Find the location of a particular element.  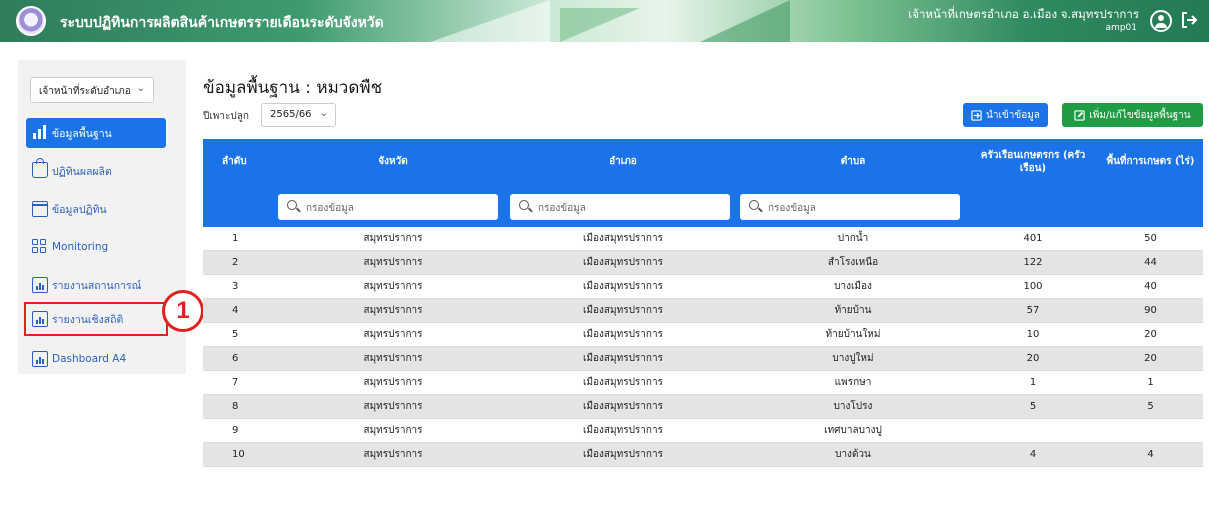

column-header: ตำบล is located at coordinates (853, 161).